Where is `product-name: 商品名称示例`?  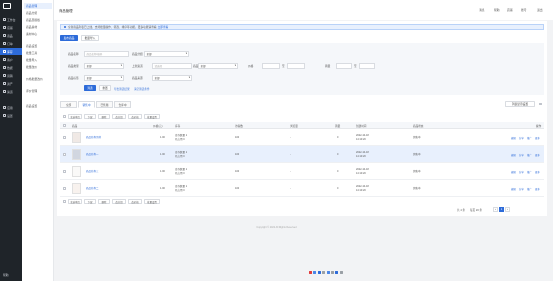 product-name: 商品名称示例 is located at coordinates (93, 137).